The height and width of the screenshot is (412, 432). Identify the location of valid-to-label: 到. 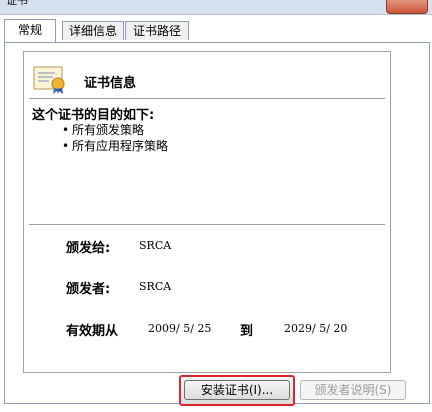
(247, 331).